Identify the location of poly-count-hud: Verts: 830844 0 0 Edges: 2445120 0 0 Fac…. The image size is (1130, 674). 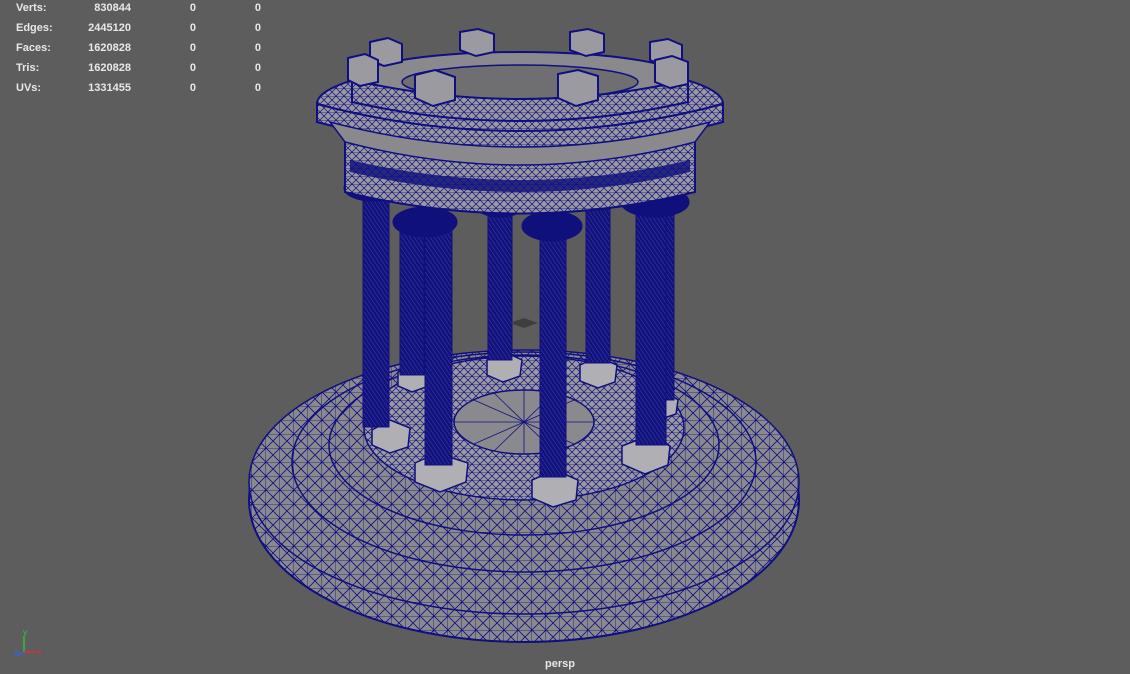
(135, 50).